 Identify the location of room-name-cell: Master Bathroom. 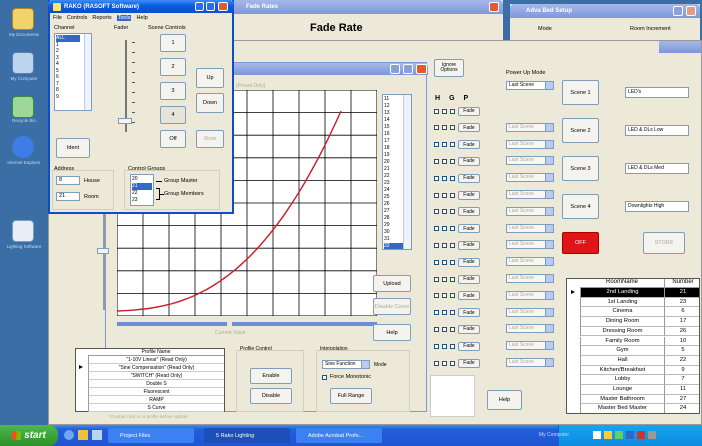
(622, 399).